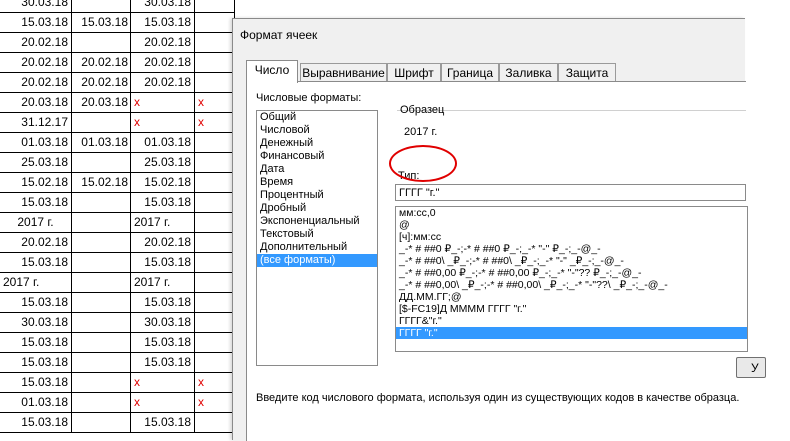  Describe the element at coordinates (571, 213) in the screenshot. I see `format-code-item: мм:сс,0` at that location.